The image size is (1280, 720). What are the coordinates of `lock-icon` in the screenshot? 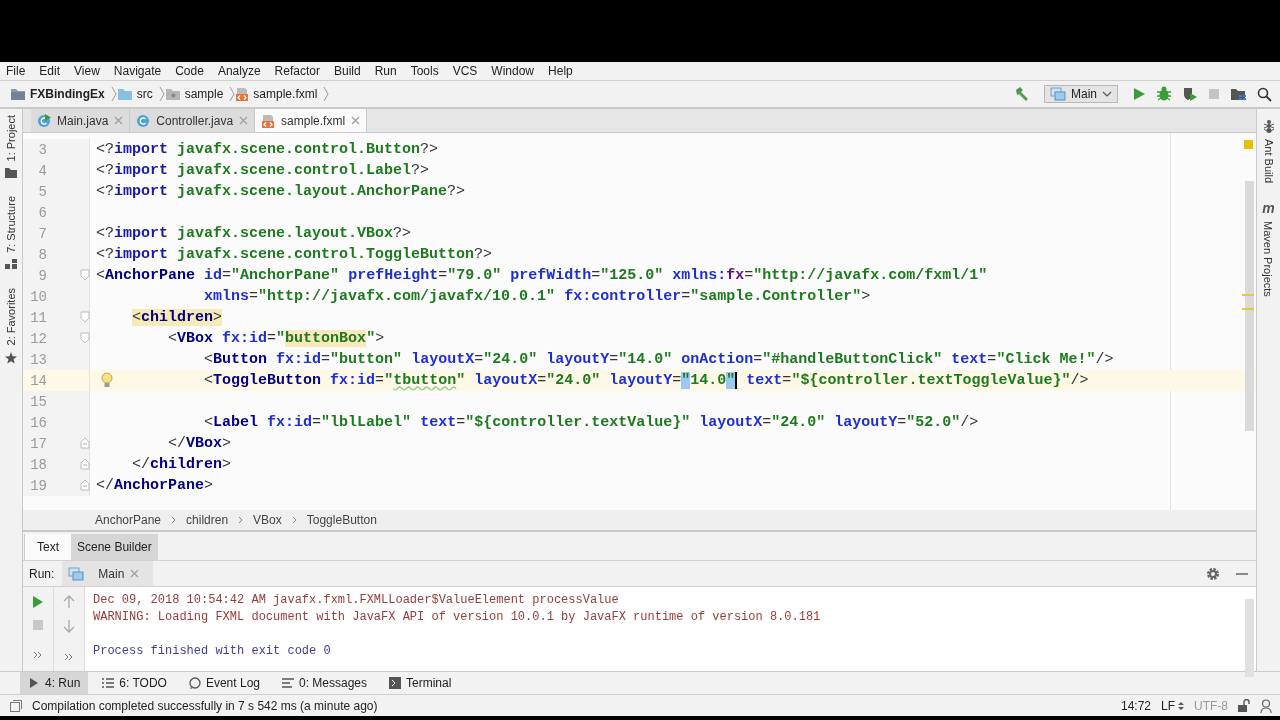 It's located at (1244, 705).